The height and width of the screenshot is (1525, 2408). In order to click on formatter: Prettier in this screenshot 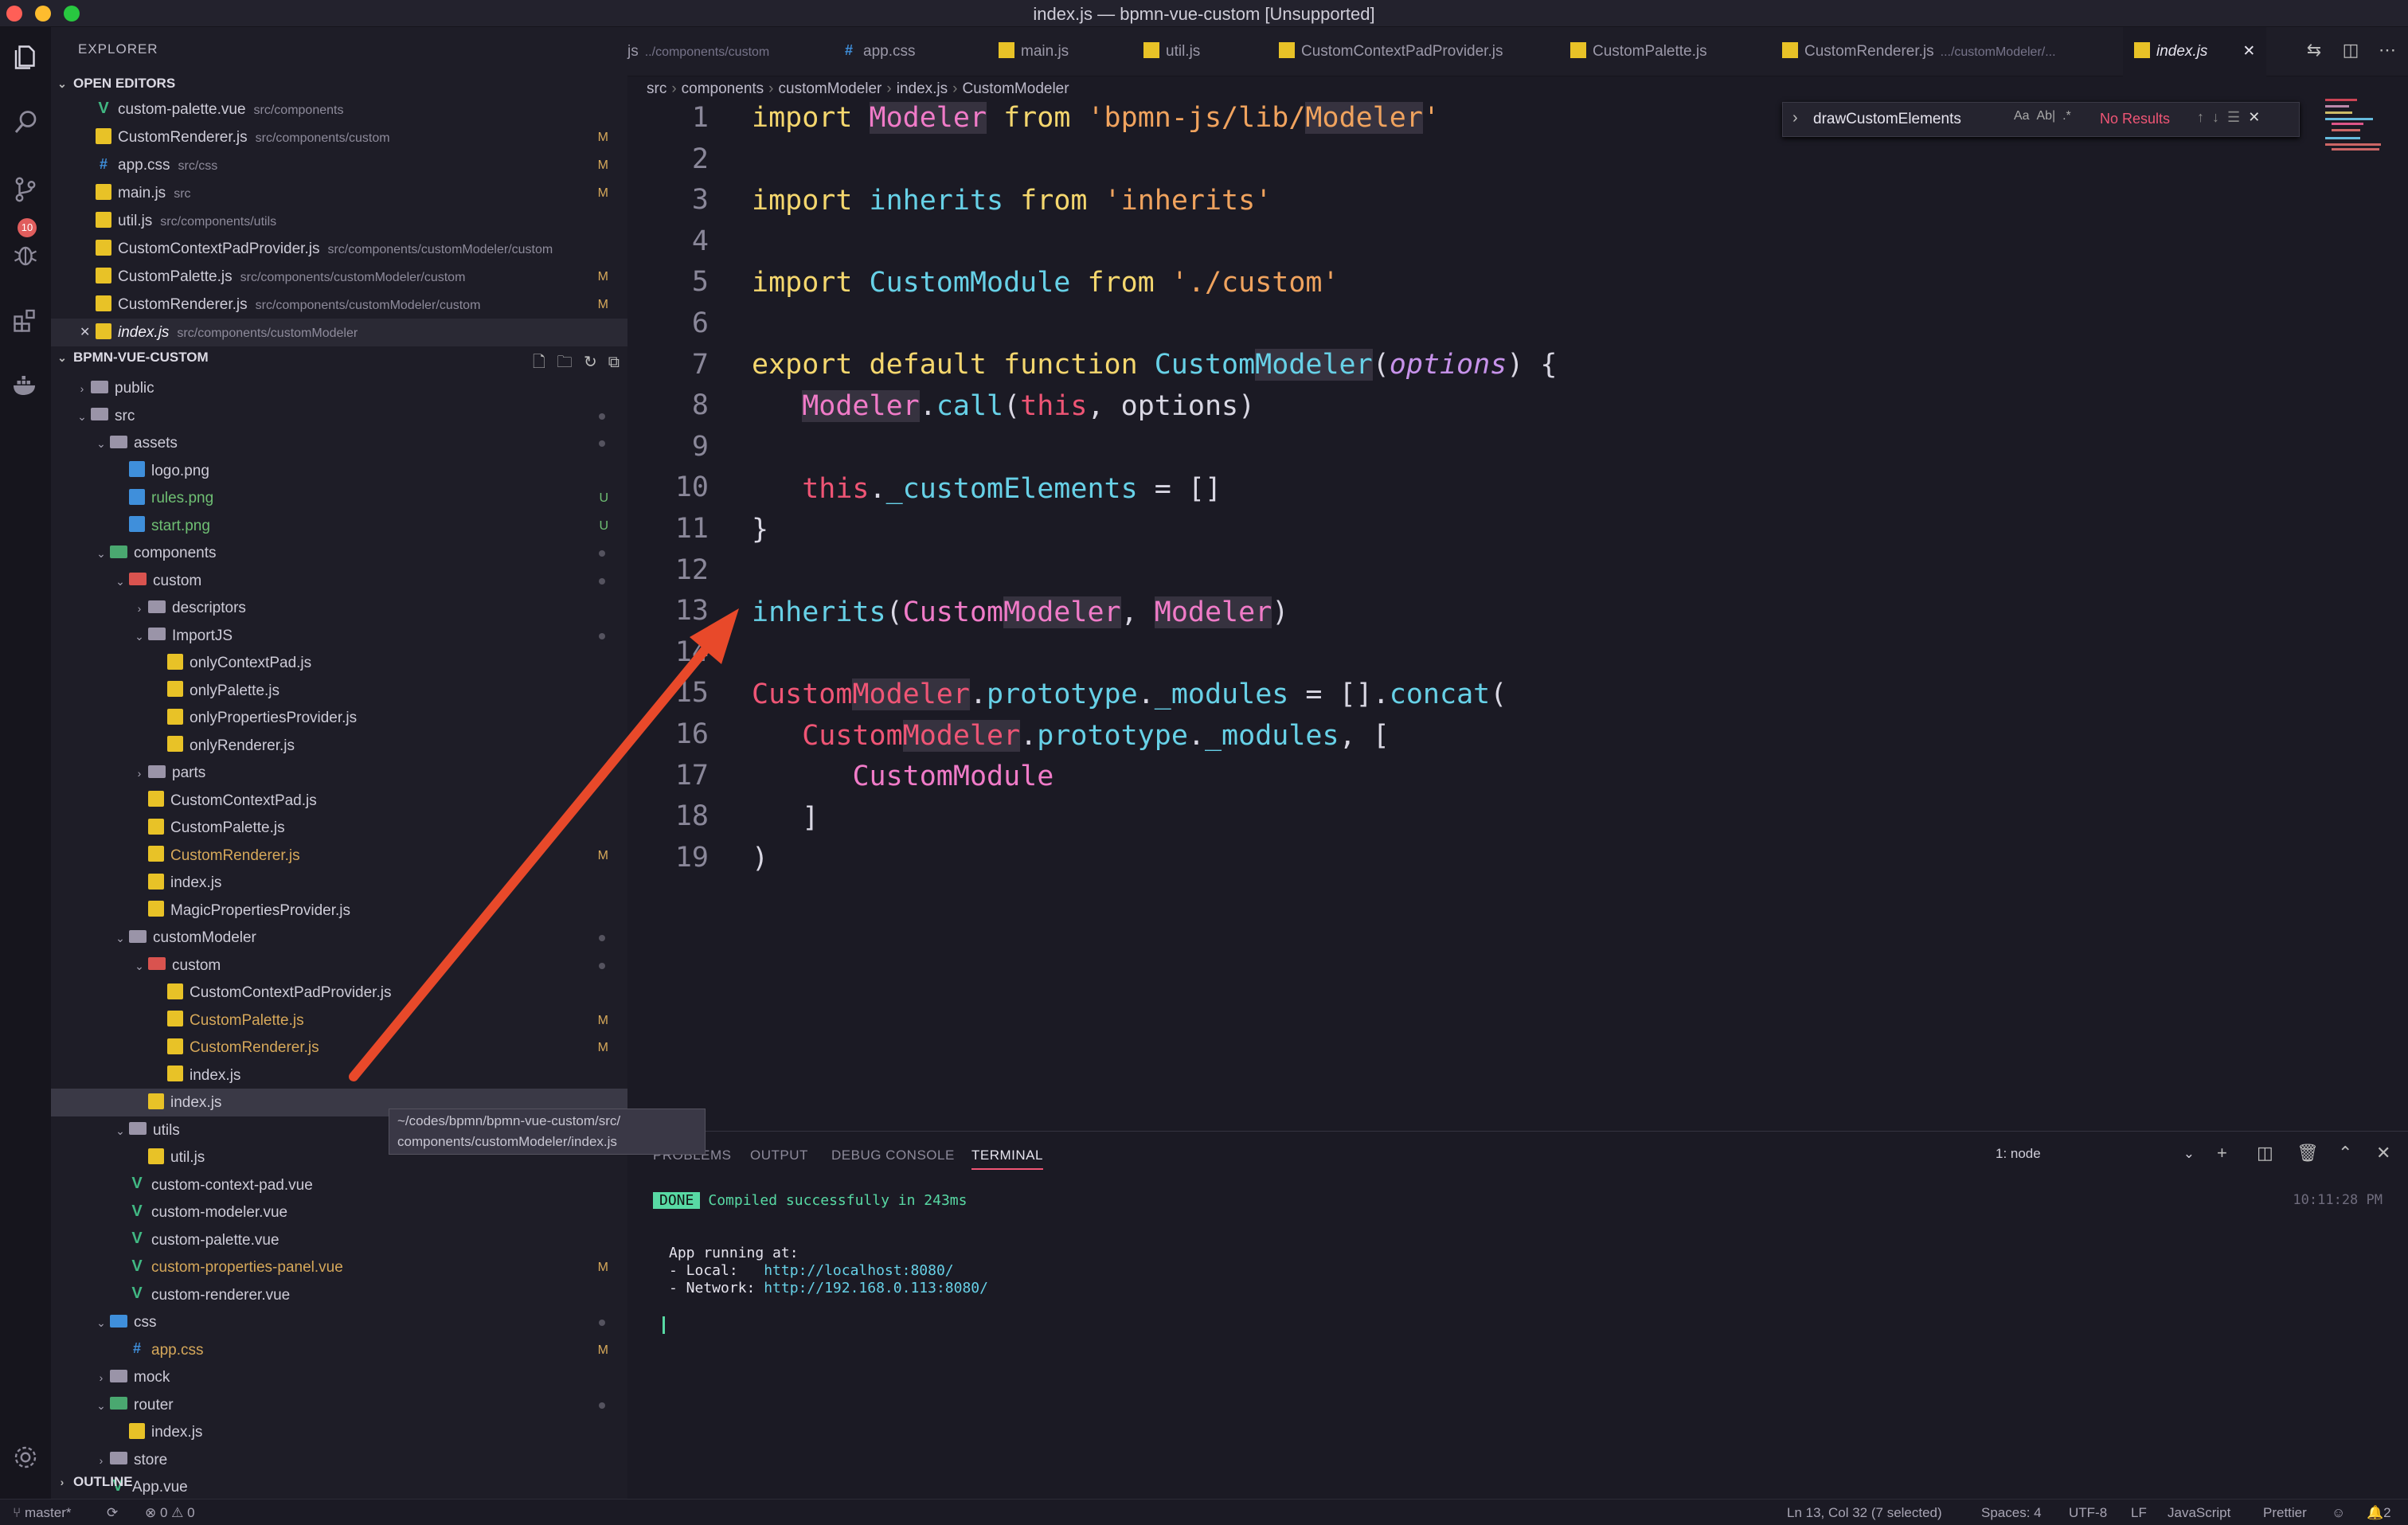, I will do `click(2285, 1512)`.